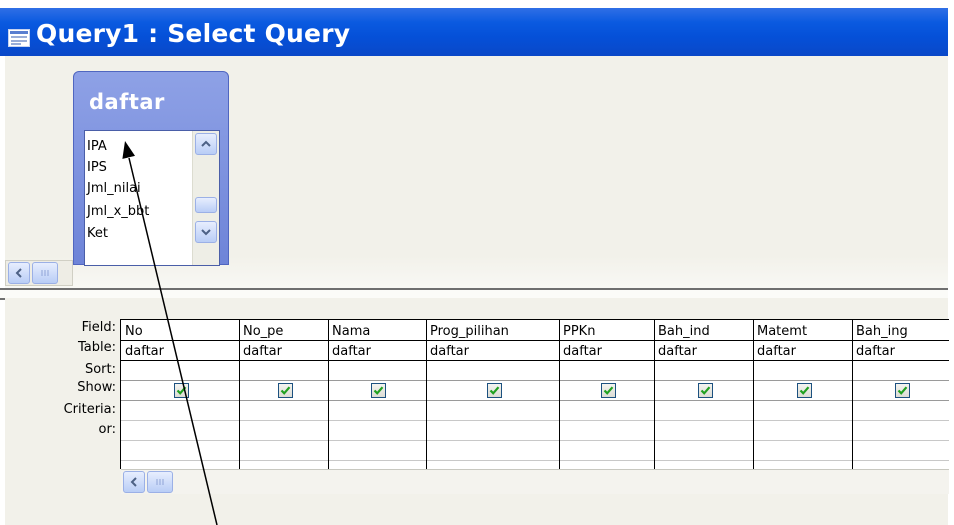 This screenshot has height=525, width=954. I want to click on annotation-arrow, so click(170, 333).